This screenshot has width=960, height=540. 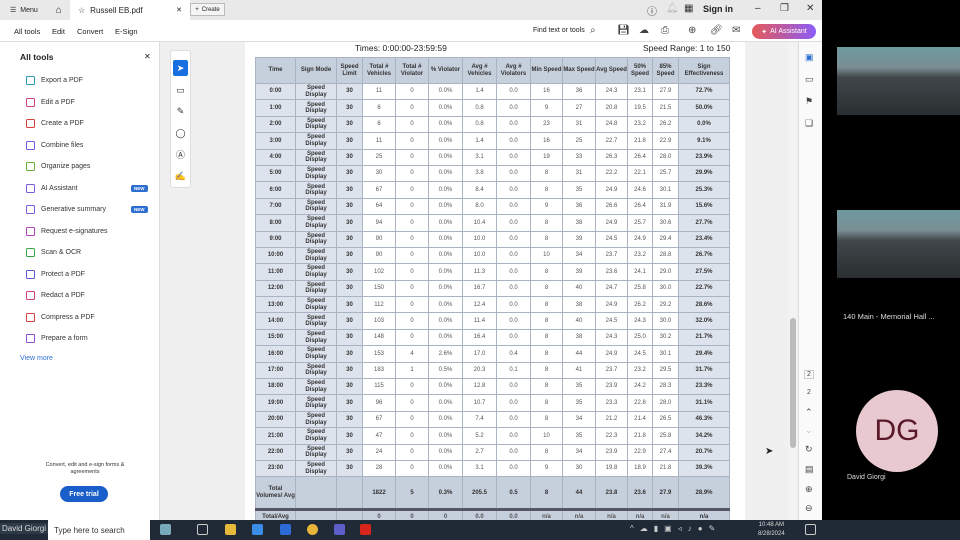 What do you see at coordinates (55, 123) in the screenshot?
I see `tool-item: Create a PDF` at bounding box center [55, 123].